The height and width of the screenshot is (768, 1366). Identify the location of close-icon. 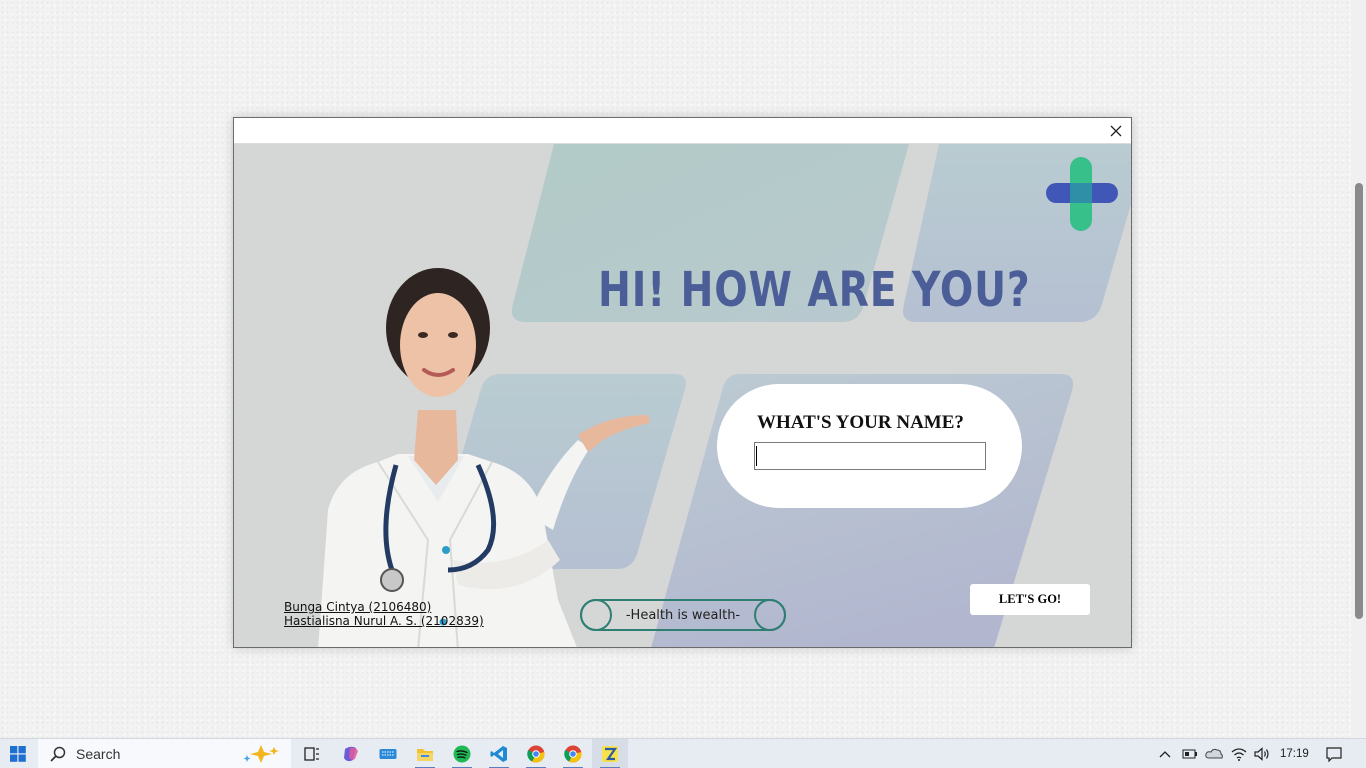
(1116, 131).